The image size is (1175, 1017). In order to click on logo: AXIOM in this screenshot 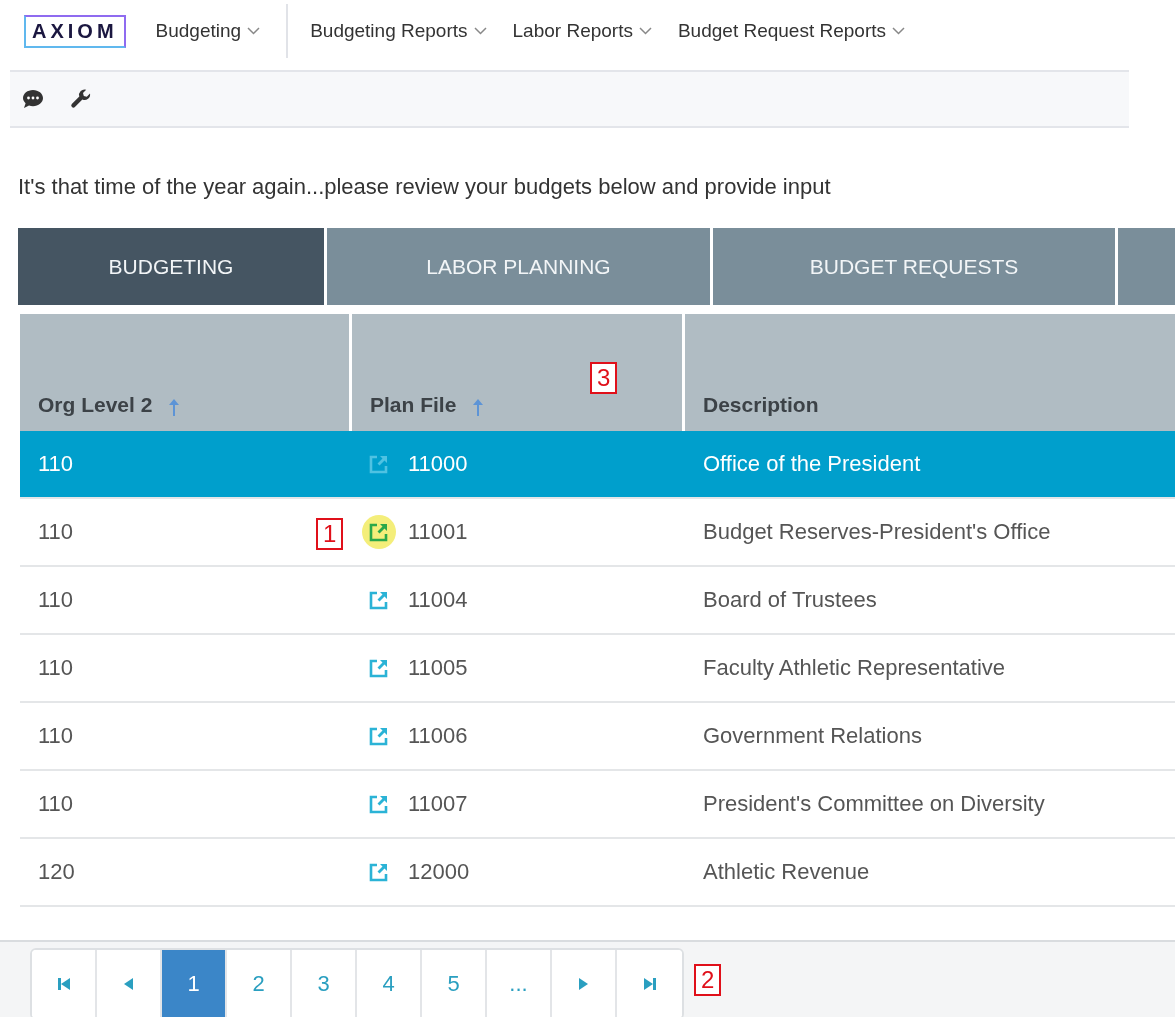, I will do `click(75, 31)`.